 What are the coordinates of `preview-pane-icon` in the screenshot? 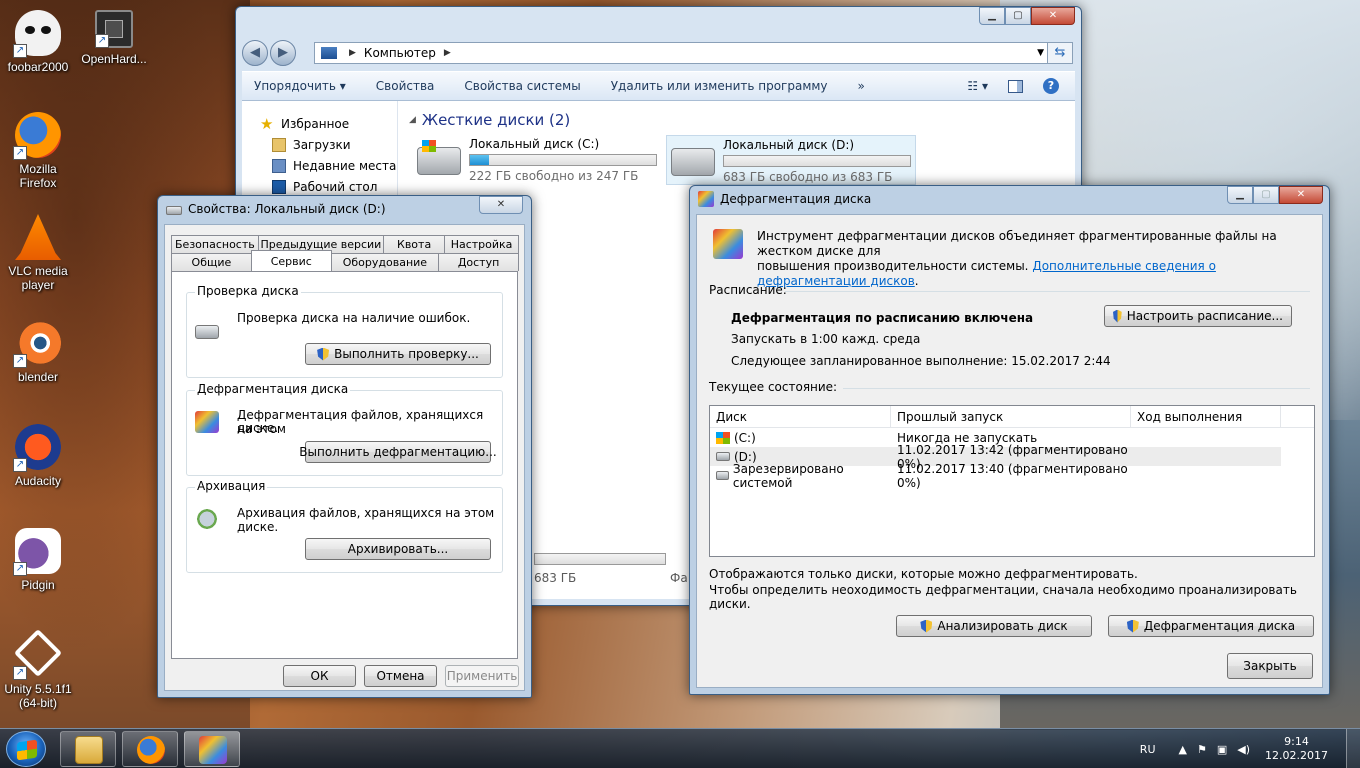 It's located at (1015, 86).